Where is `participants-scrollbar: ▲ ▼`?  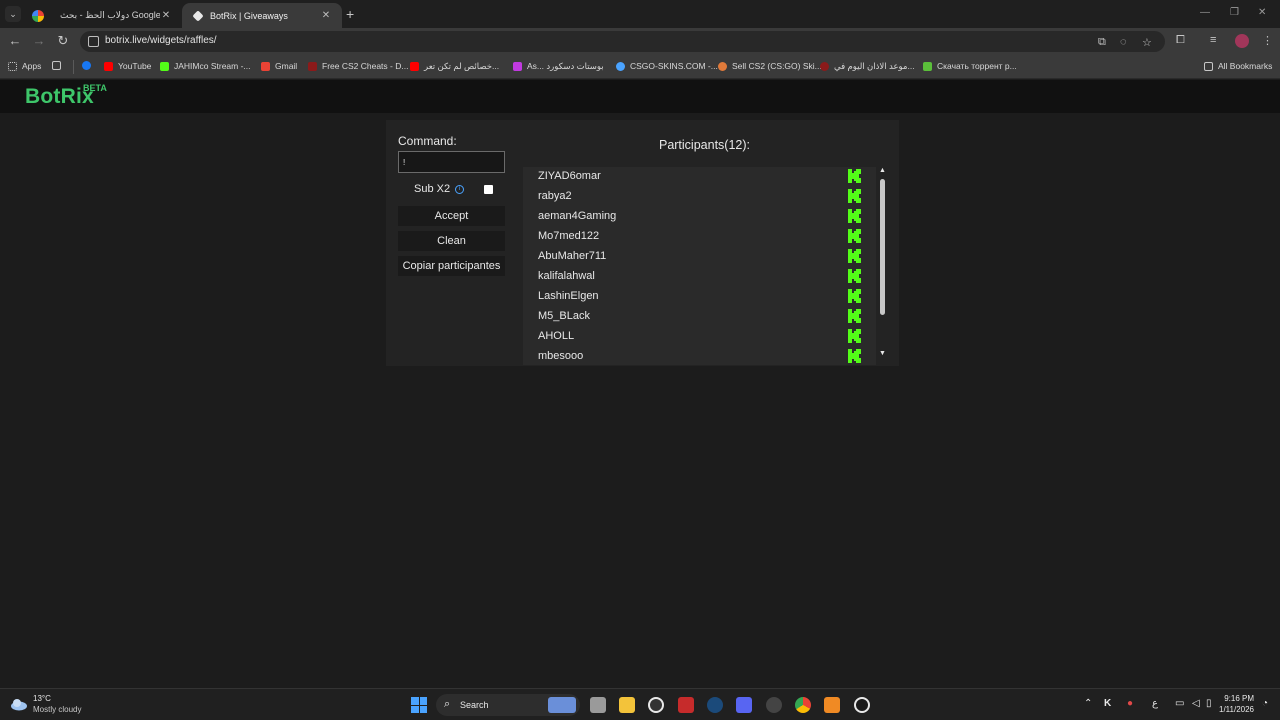
participants-scrollbar: ▲ ▼ is located at coordinates (883, 264).